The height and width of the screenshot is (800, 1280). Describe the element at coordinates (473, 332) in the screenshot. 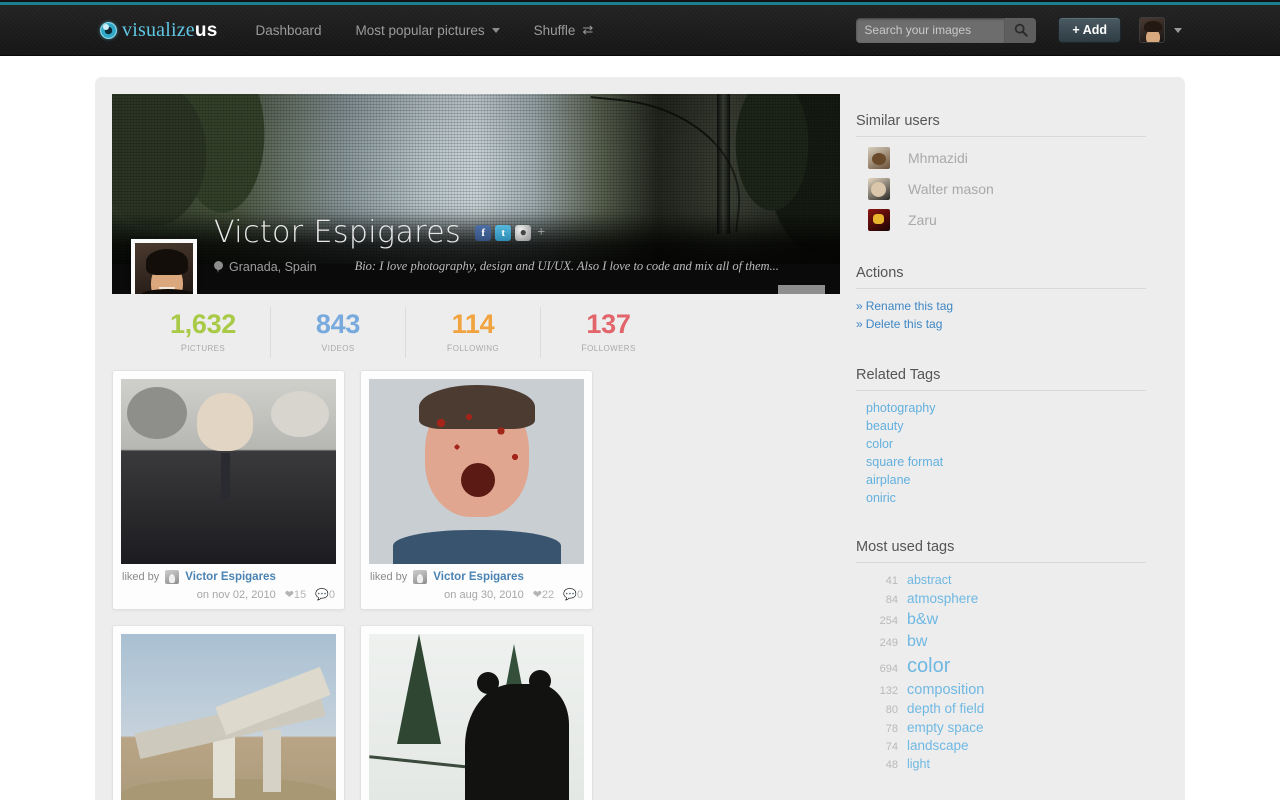

I see `stat-following: 114 Following` at that location.